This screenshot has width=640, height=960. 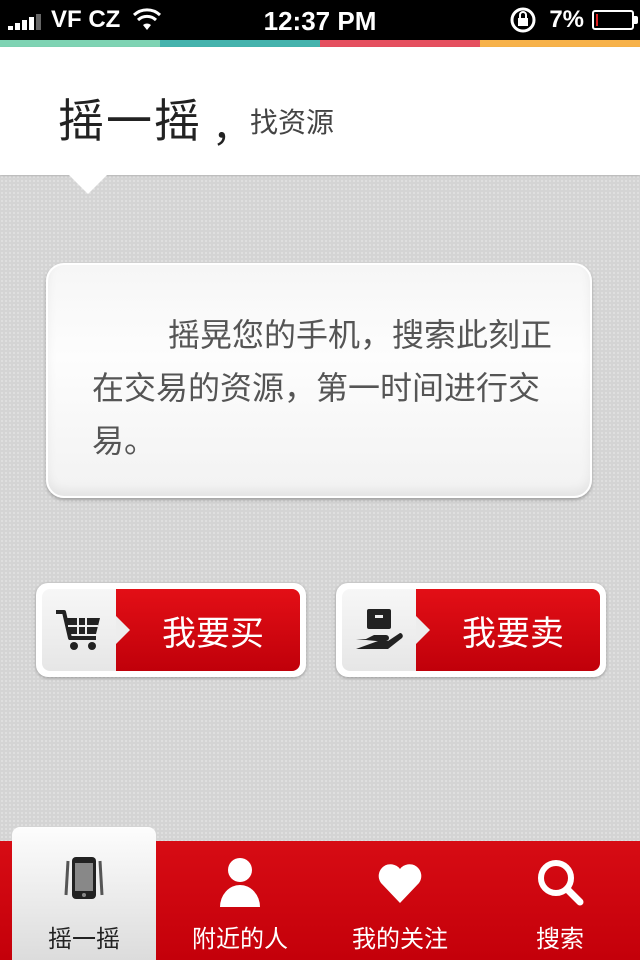 I want to click on status-bar: VF CZ 12:37 PM 7%, so click(x=320, y=20).